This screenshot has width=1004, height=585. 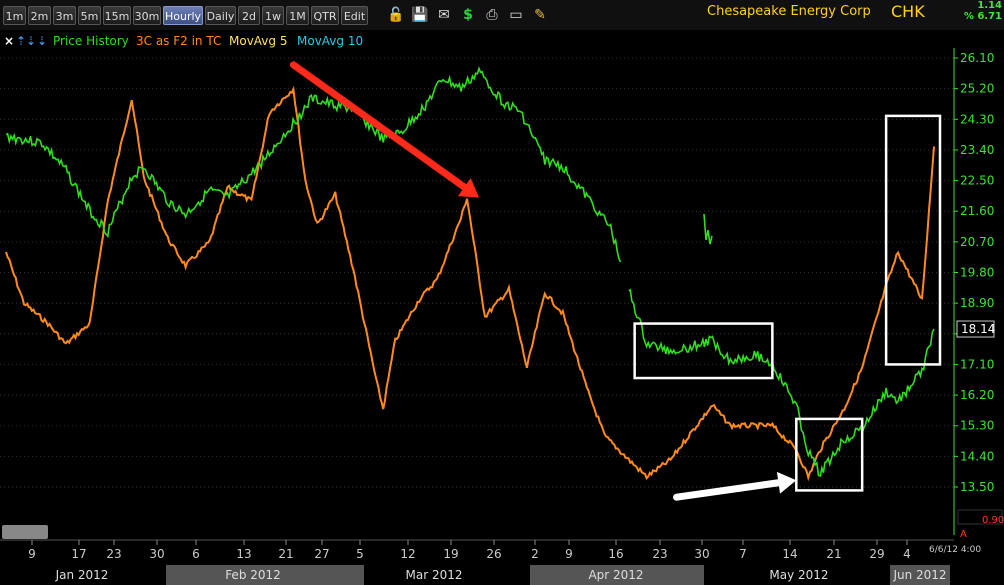 What do you see at coordinates (258, 41) in the screenshot?
I see `legend-movavg-5: MovAvg 5` at bounding box center [258, 41].